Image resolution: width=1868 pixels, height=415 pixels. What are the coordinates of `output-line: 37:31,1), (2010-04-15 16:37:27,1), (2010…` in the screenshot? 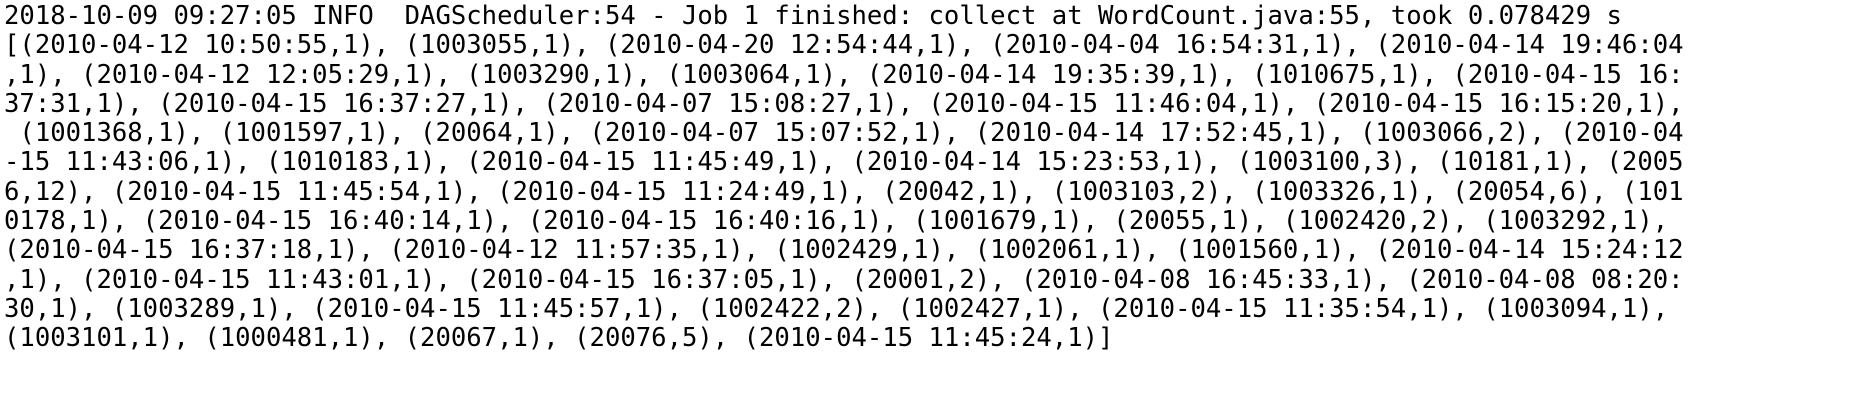 It's located at (844, 103).